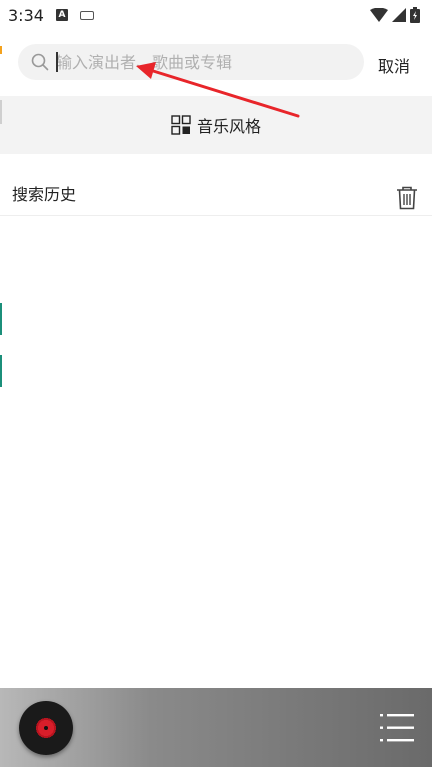 The image size is (432, 767). Describe the element at coordinates (379, 15) in the screenshot. I see `wifi-icon` at that location.